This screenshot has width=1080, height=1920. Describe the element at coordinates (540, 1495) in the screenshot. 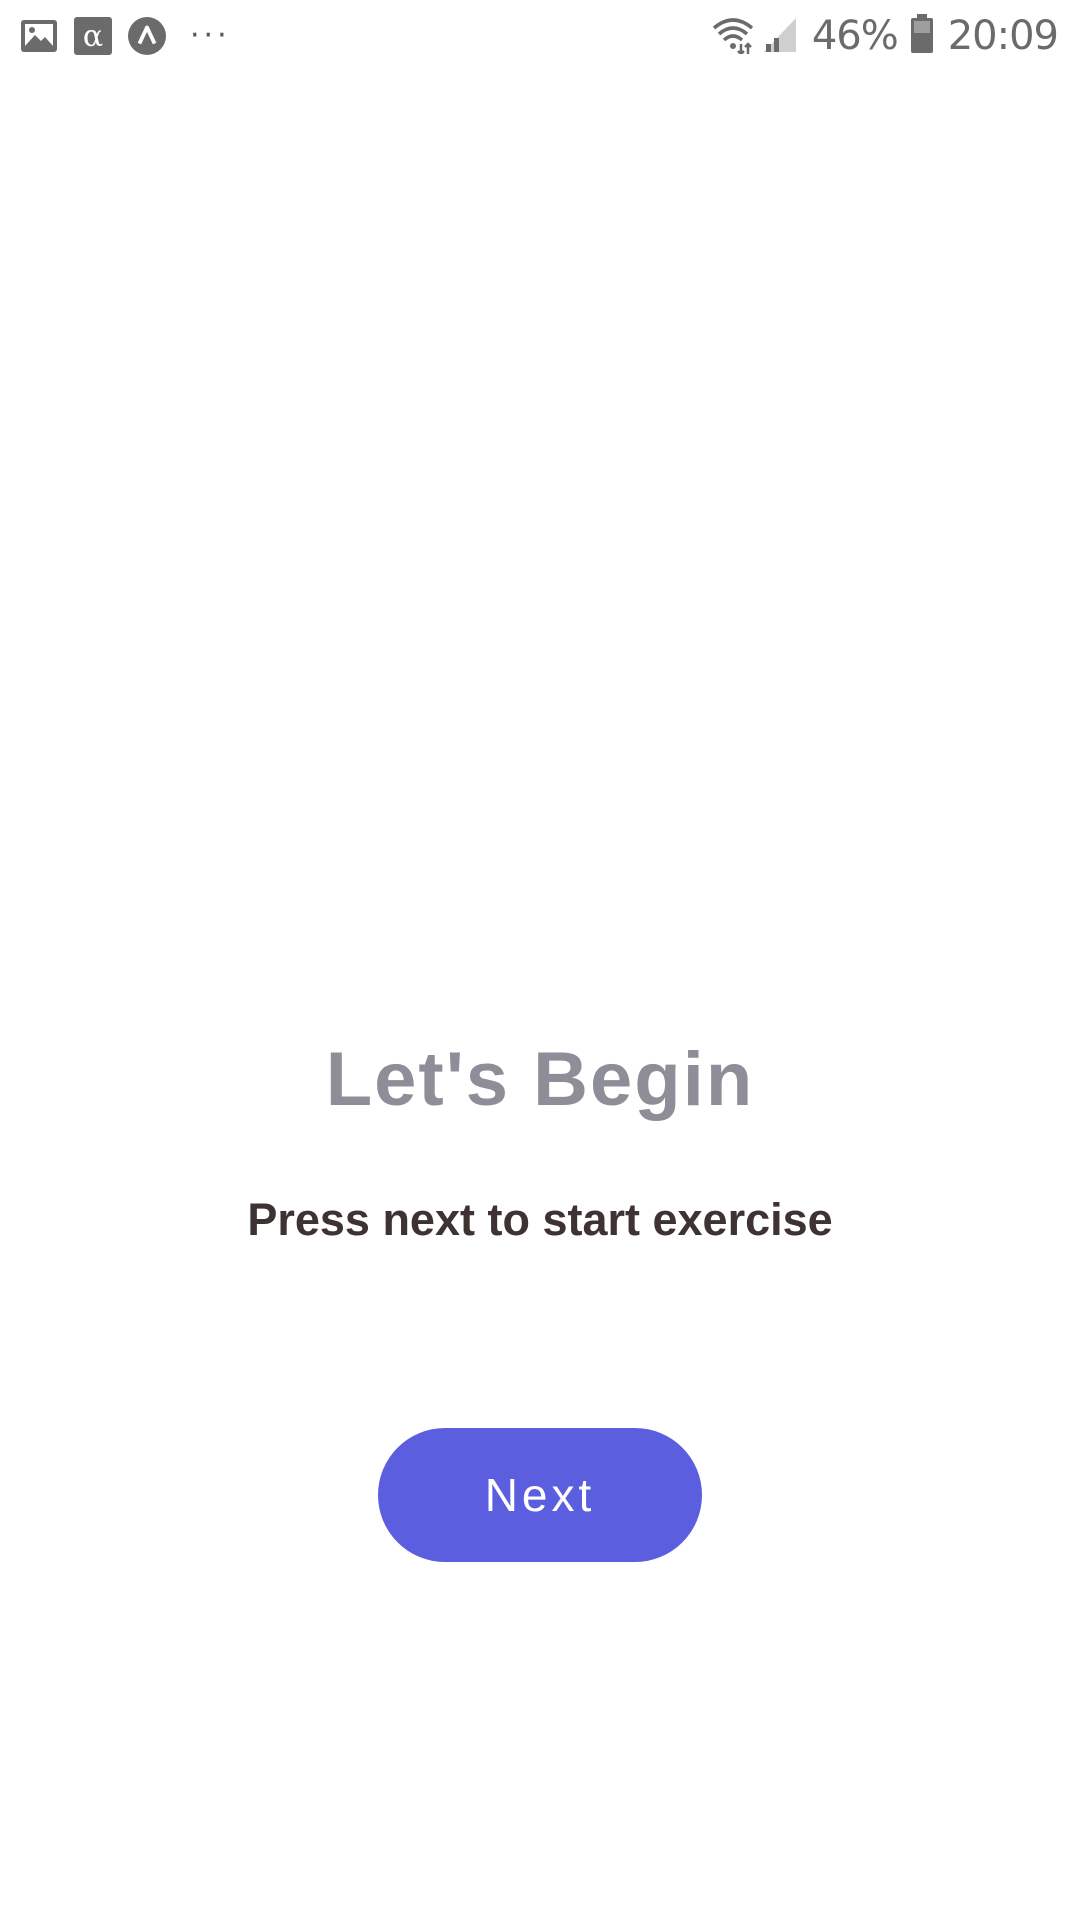

I see `next-button: Next` at that location.